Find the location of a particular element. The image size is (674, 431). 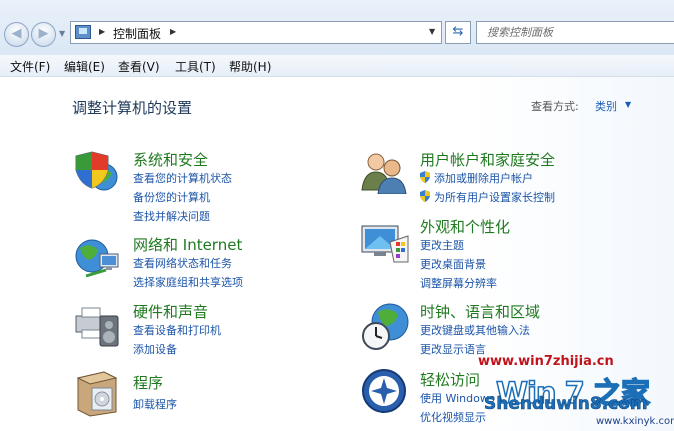

watermark-site2: Shenduwin8.com is located at coordinates (566, 404).